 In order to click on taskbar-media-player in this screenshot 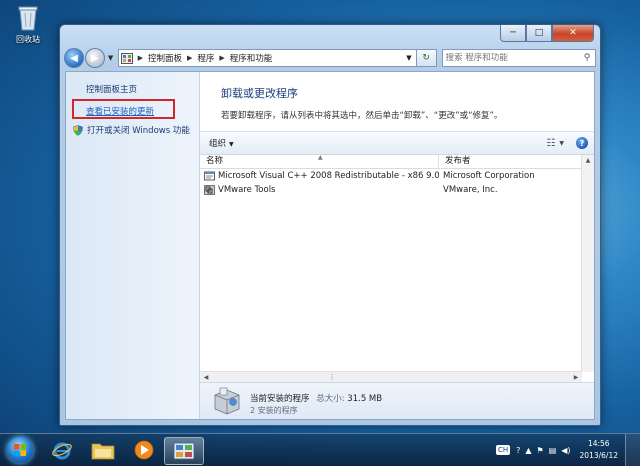, I will do `click(144, 450)`.